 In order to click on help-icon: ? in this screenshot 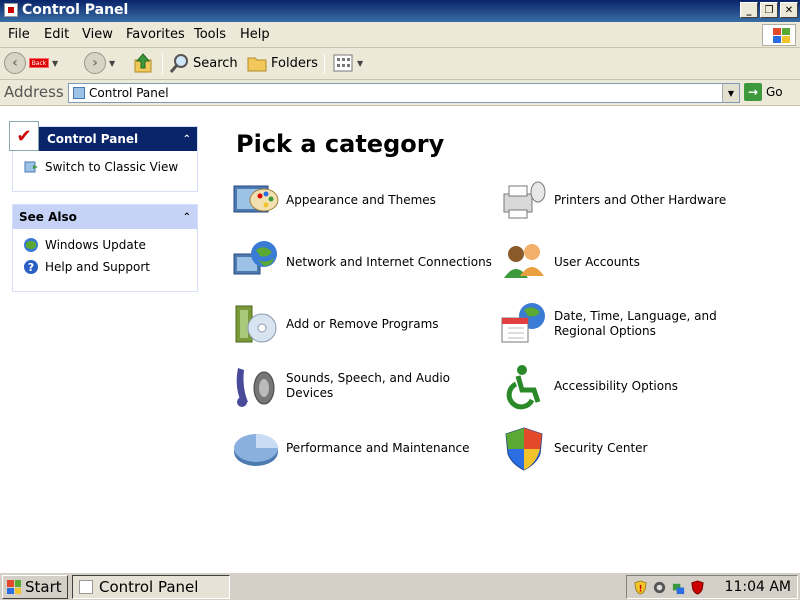, I will do `click(31, 267)`.